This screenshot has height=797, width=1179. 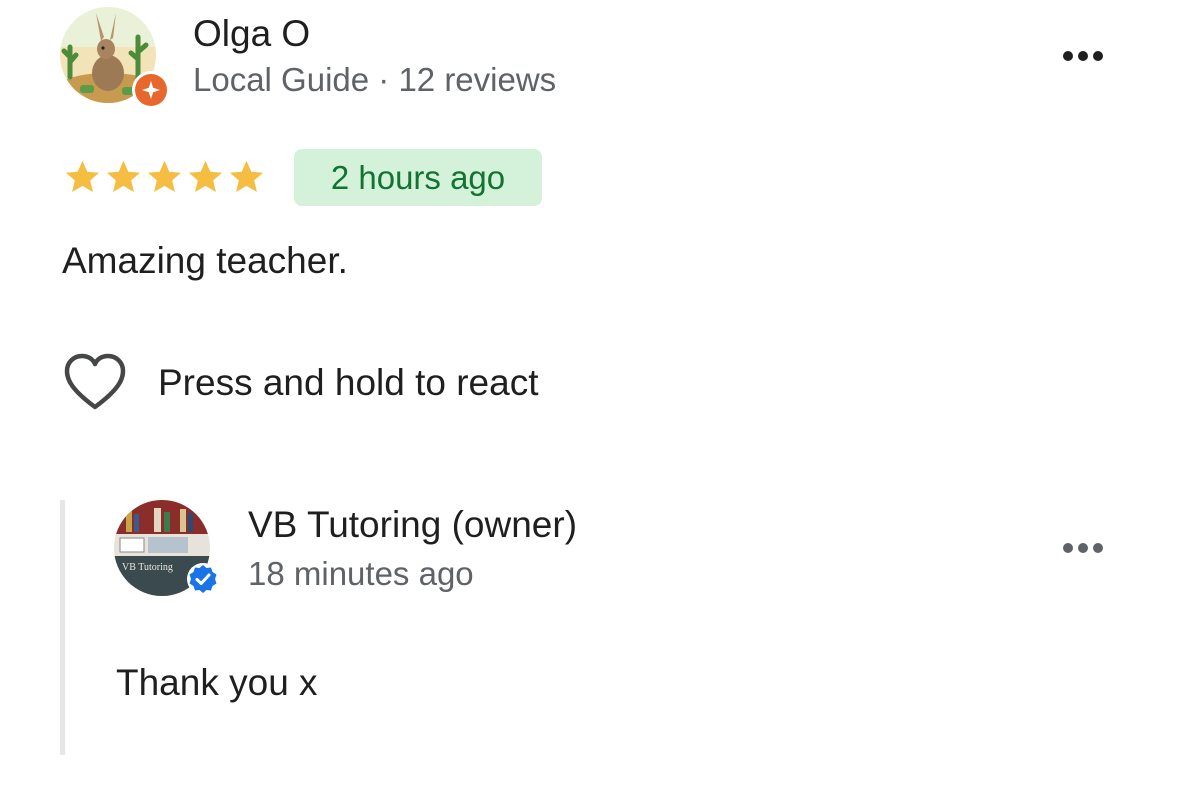 What do you see at coordinates (95, 381) in the screenshot?
I see `heart-outline-icon` at bounding box center [95, 381].